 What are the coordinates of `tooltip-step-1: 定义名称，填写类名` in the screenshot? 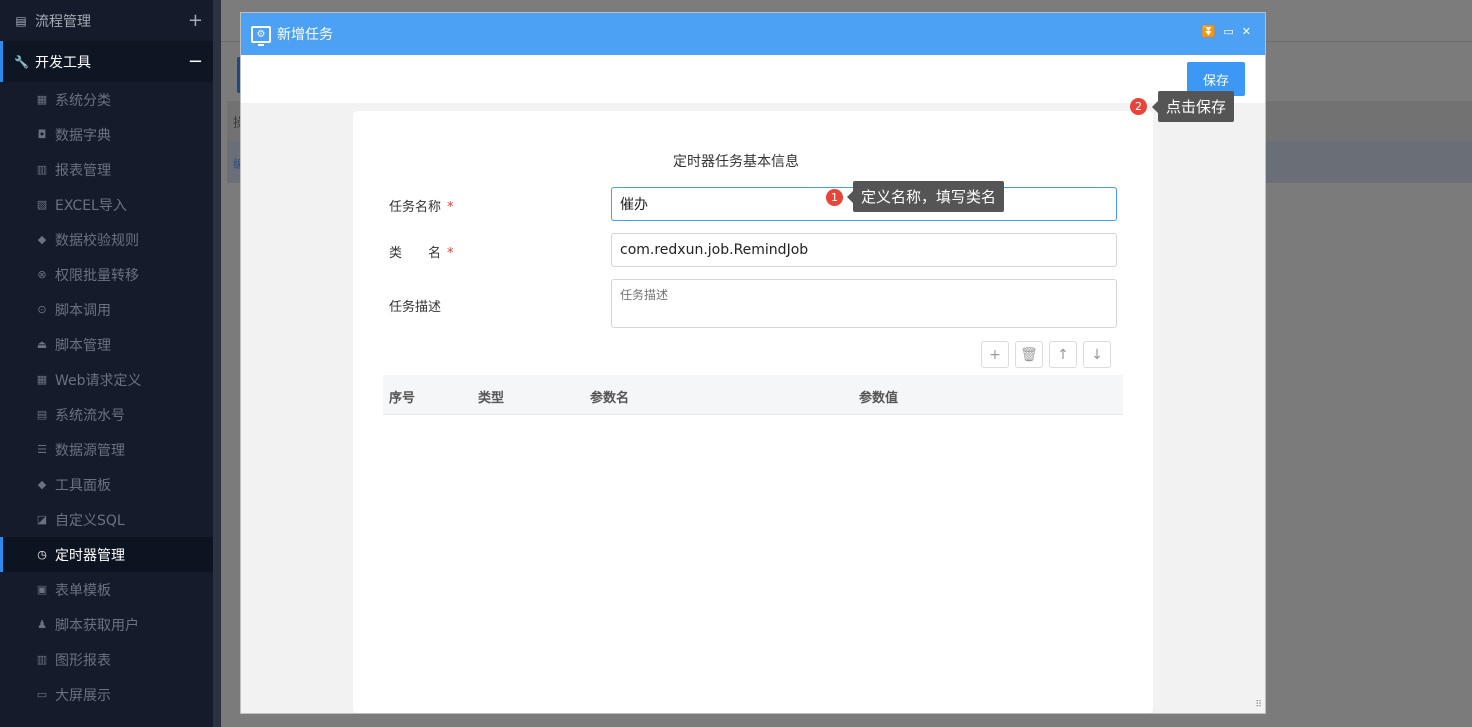 It's located at (925, 196).